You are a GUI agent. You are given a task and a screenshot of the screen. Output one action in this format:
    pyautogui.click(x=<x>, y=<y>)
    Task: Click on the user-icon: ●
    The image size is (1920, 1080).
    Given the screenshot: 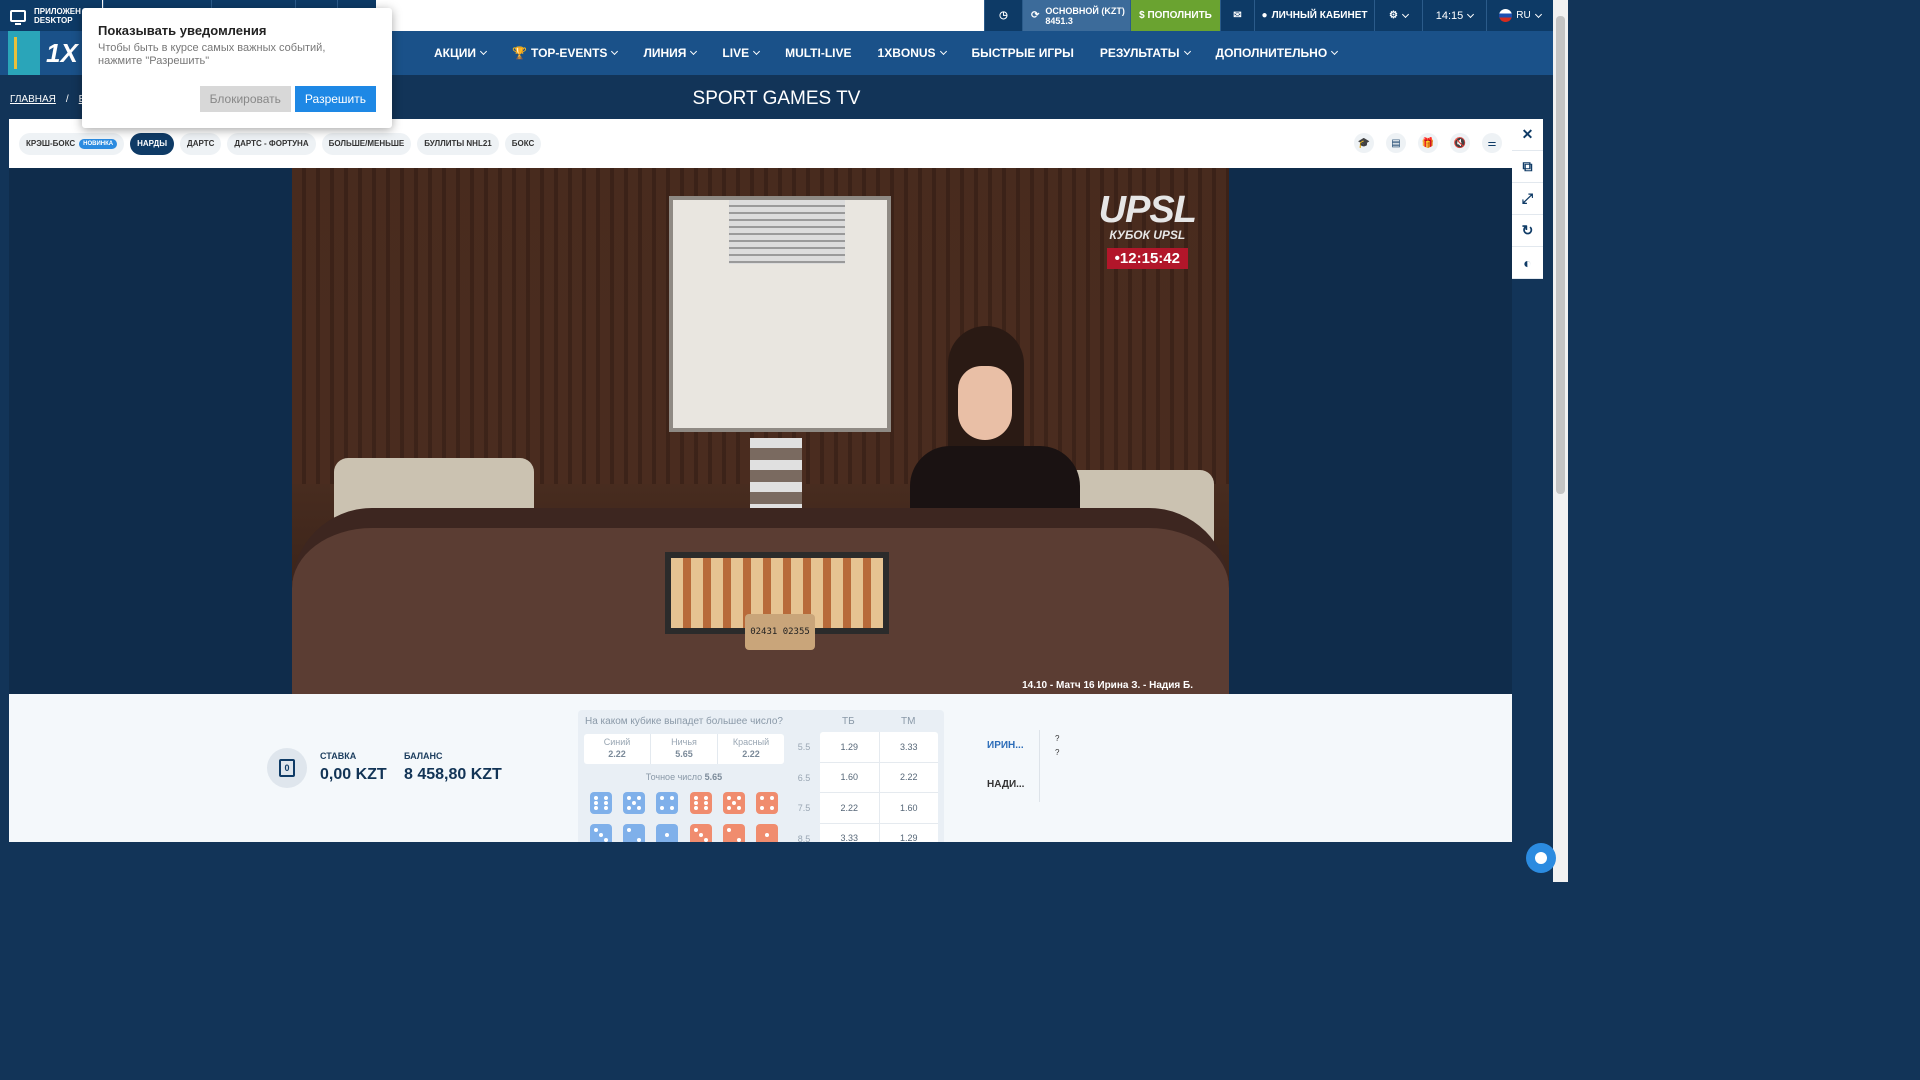 What is the action you would take?
    pyautogui.click(x=1264, y=15)
    